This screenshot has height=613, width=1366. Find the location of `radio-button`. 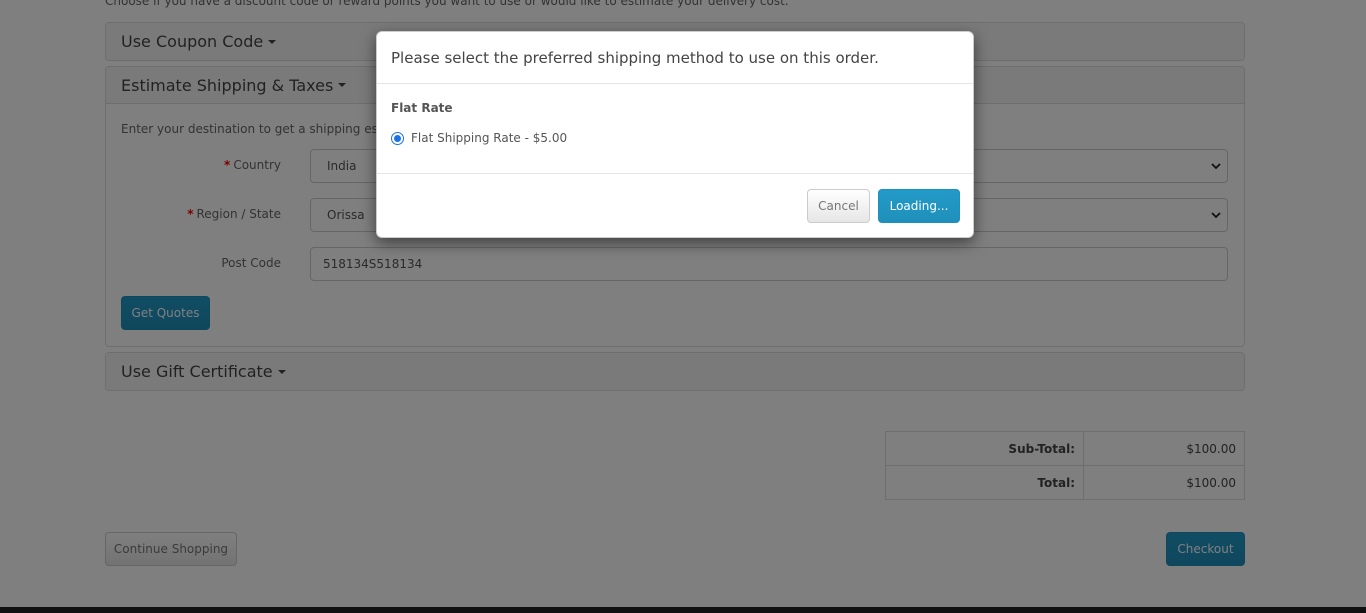

radio-button is located at coordinates (397, 138).